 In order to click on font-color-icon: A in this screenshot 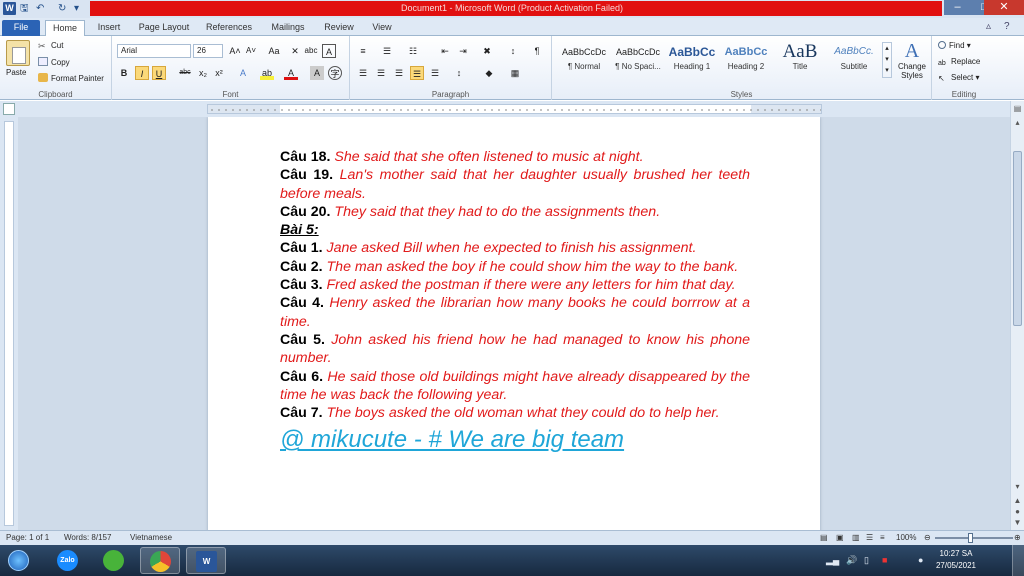, I will do `click(291, 73)`.